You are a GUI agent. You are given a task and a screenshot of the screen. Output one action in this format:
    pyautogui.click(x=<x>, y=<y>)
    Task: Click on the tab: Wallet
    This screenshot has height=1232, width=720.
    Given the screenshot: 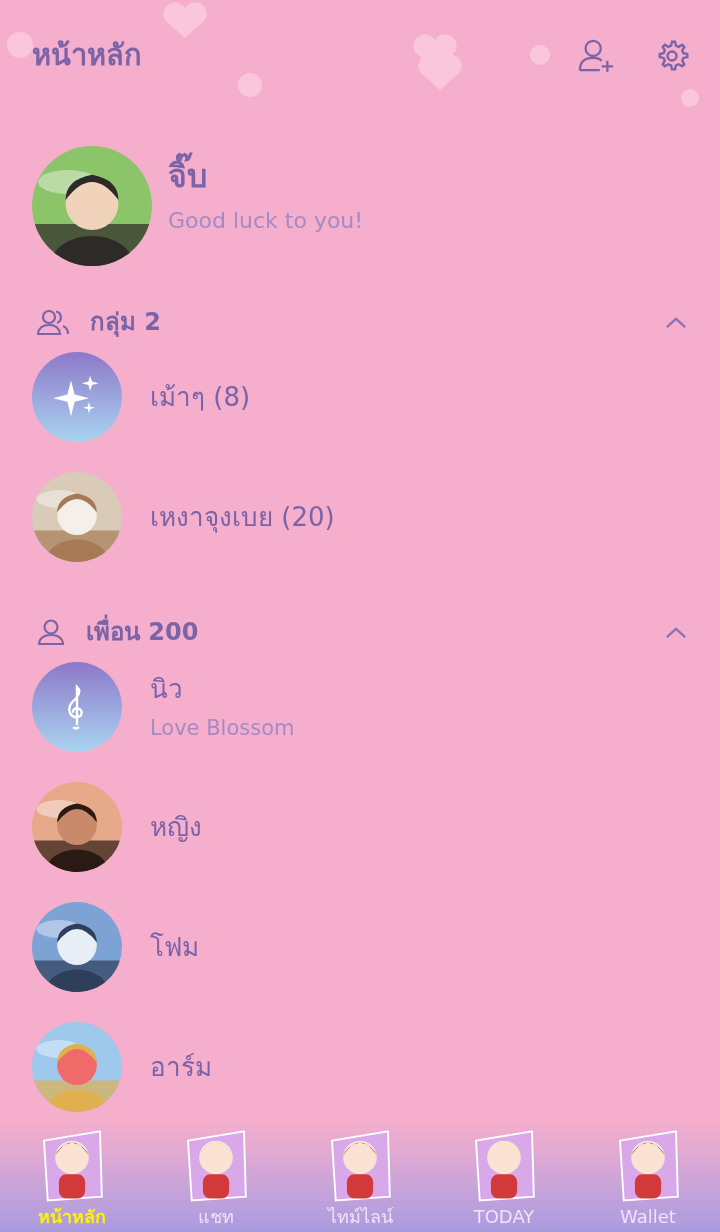 What is the action you would take?
    pyautogui.click(x=648, y=1177)
    